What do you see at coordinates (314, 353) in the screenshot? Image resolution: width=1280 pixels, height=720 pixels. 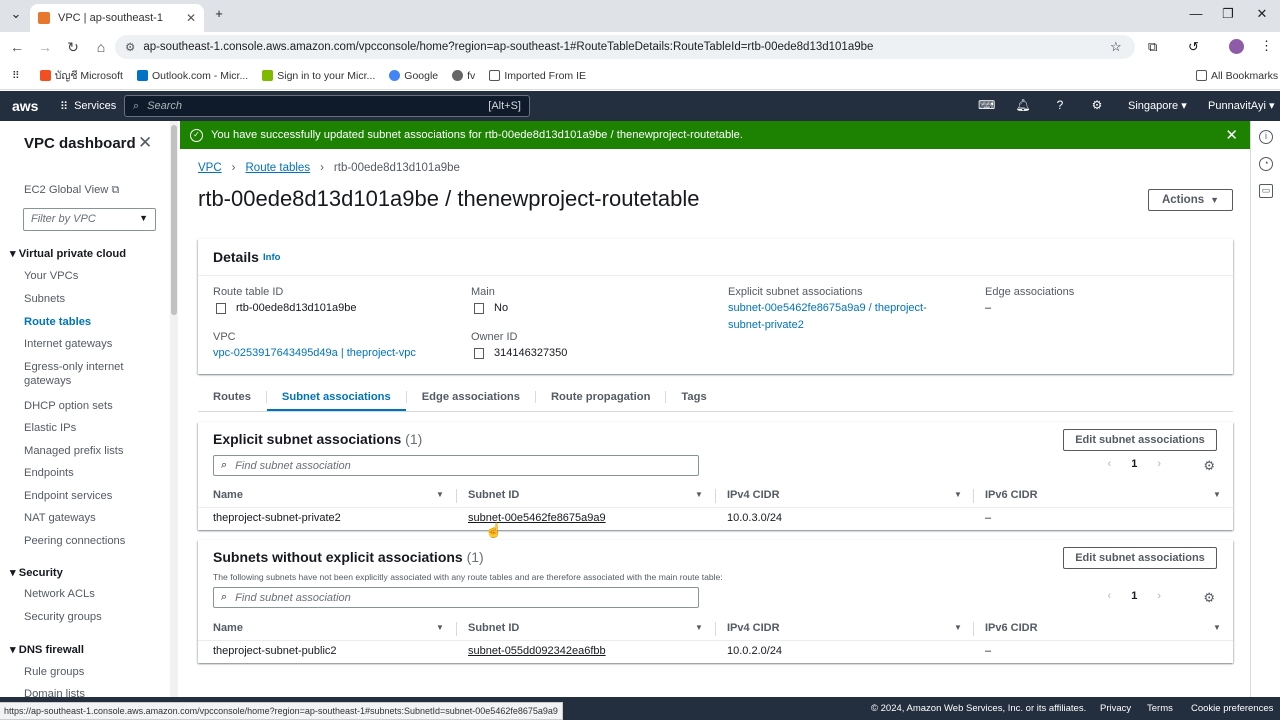 I see `vpc-link: vpc-0253917643495d49a | theproject-vpc` at bounding box center [314, 353].